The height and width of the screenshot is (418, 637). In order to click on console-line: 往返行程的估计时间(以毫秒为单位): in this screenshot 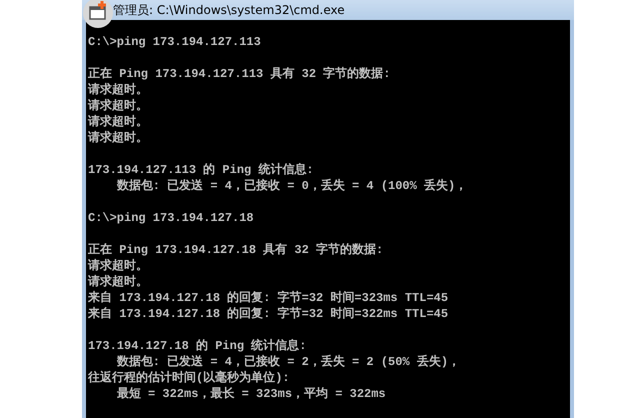, I will do `click(189, 378)`.